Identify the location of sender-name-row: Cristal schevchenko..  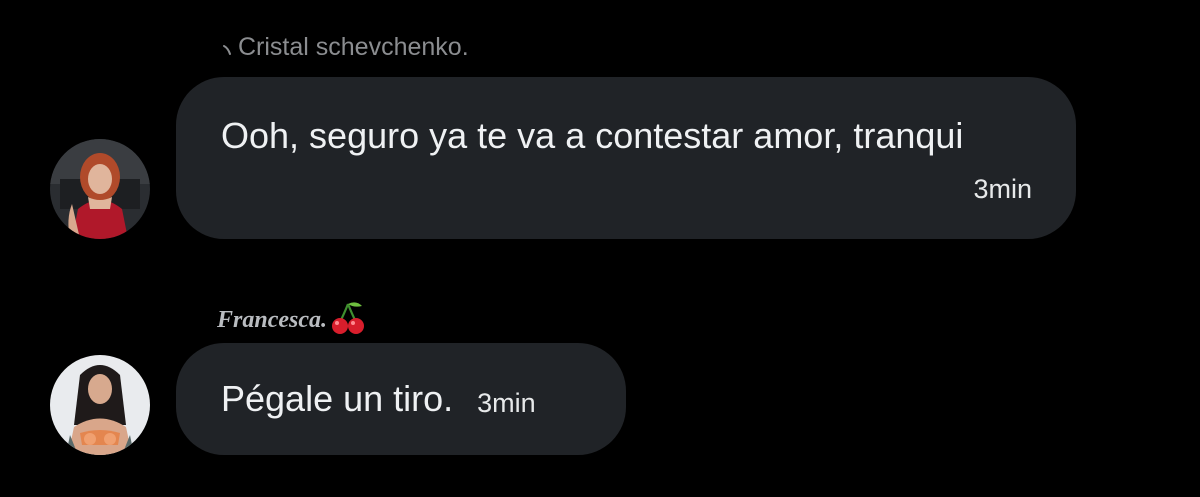
(345, 47).